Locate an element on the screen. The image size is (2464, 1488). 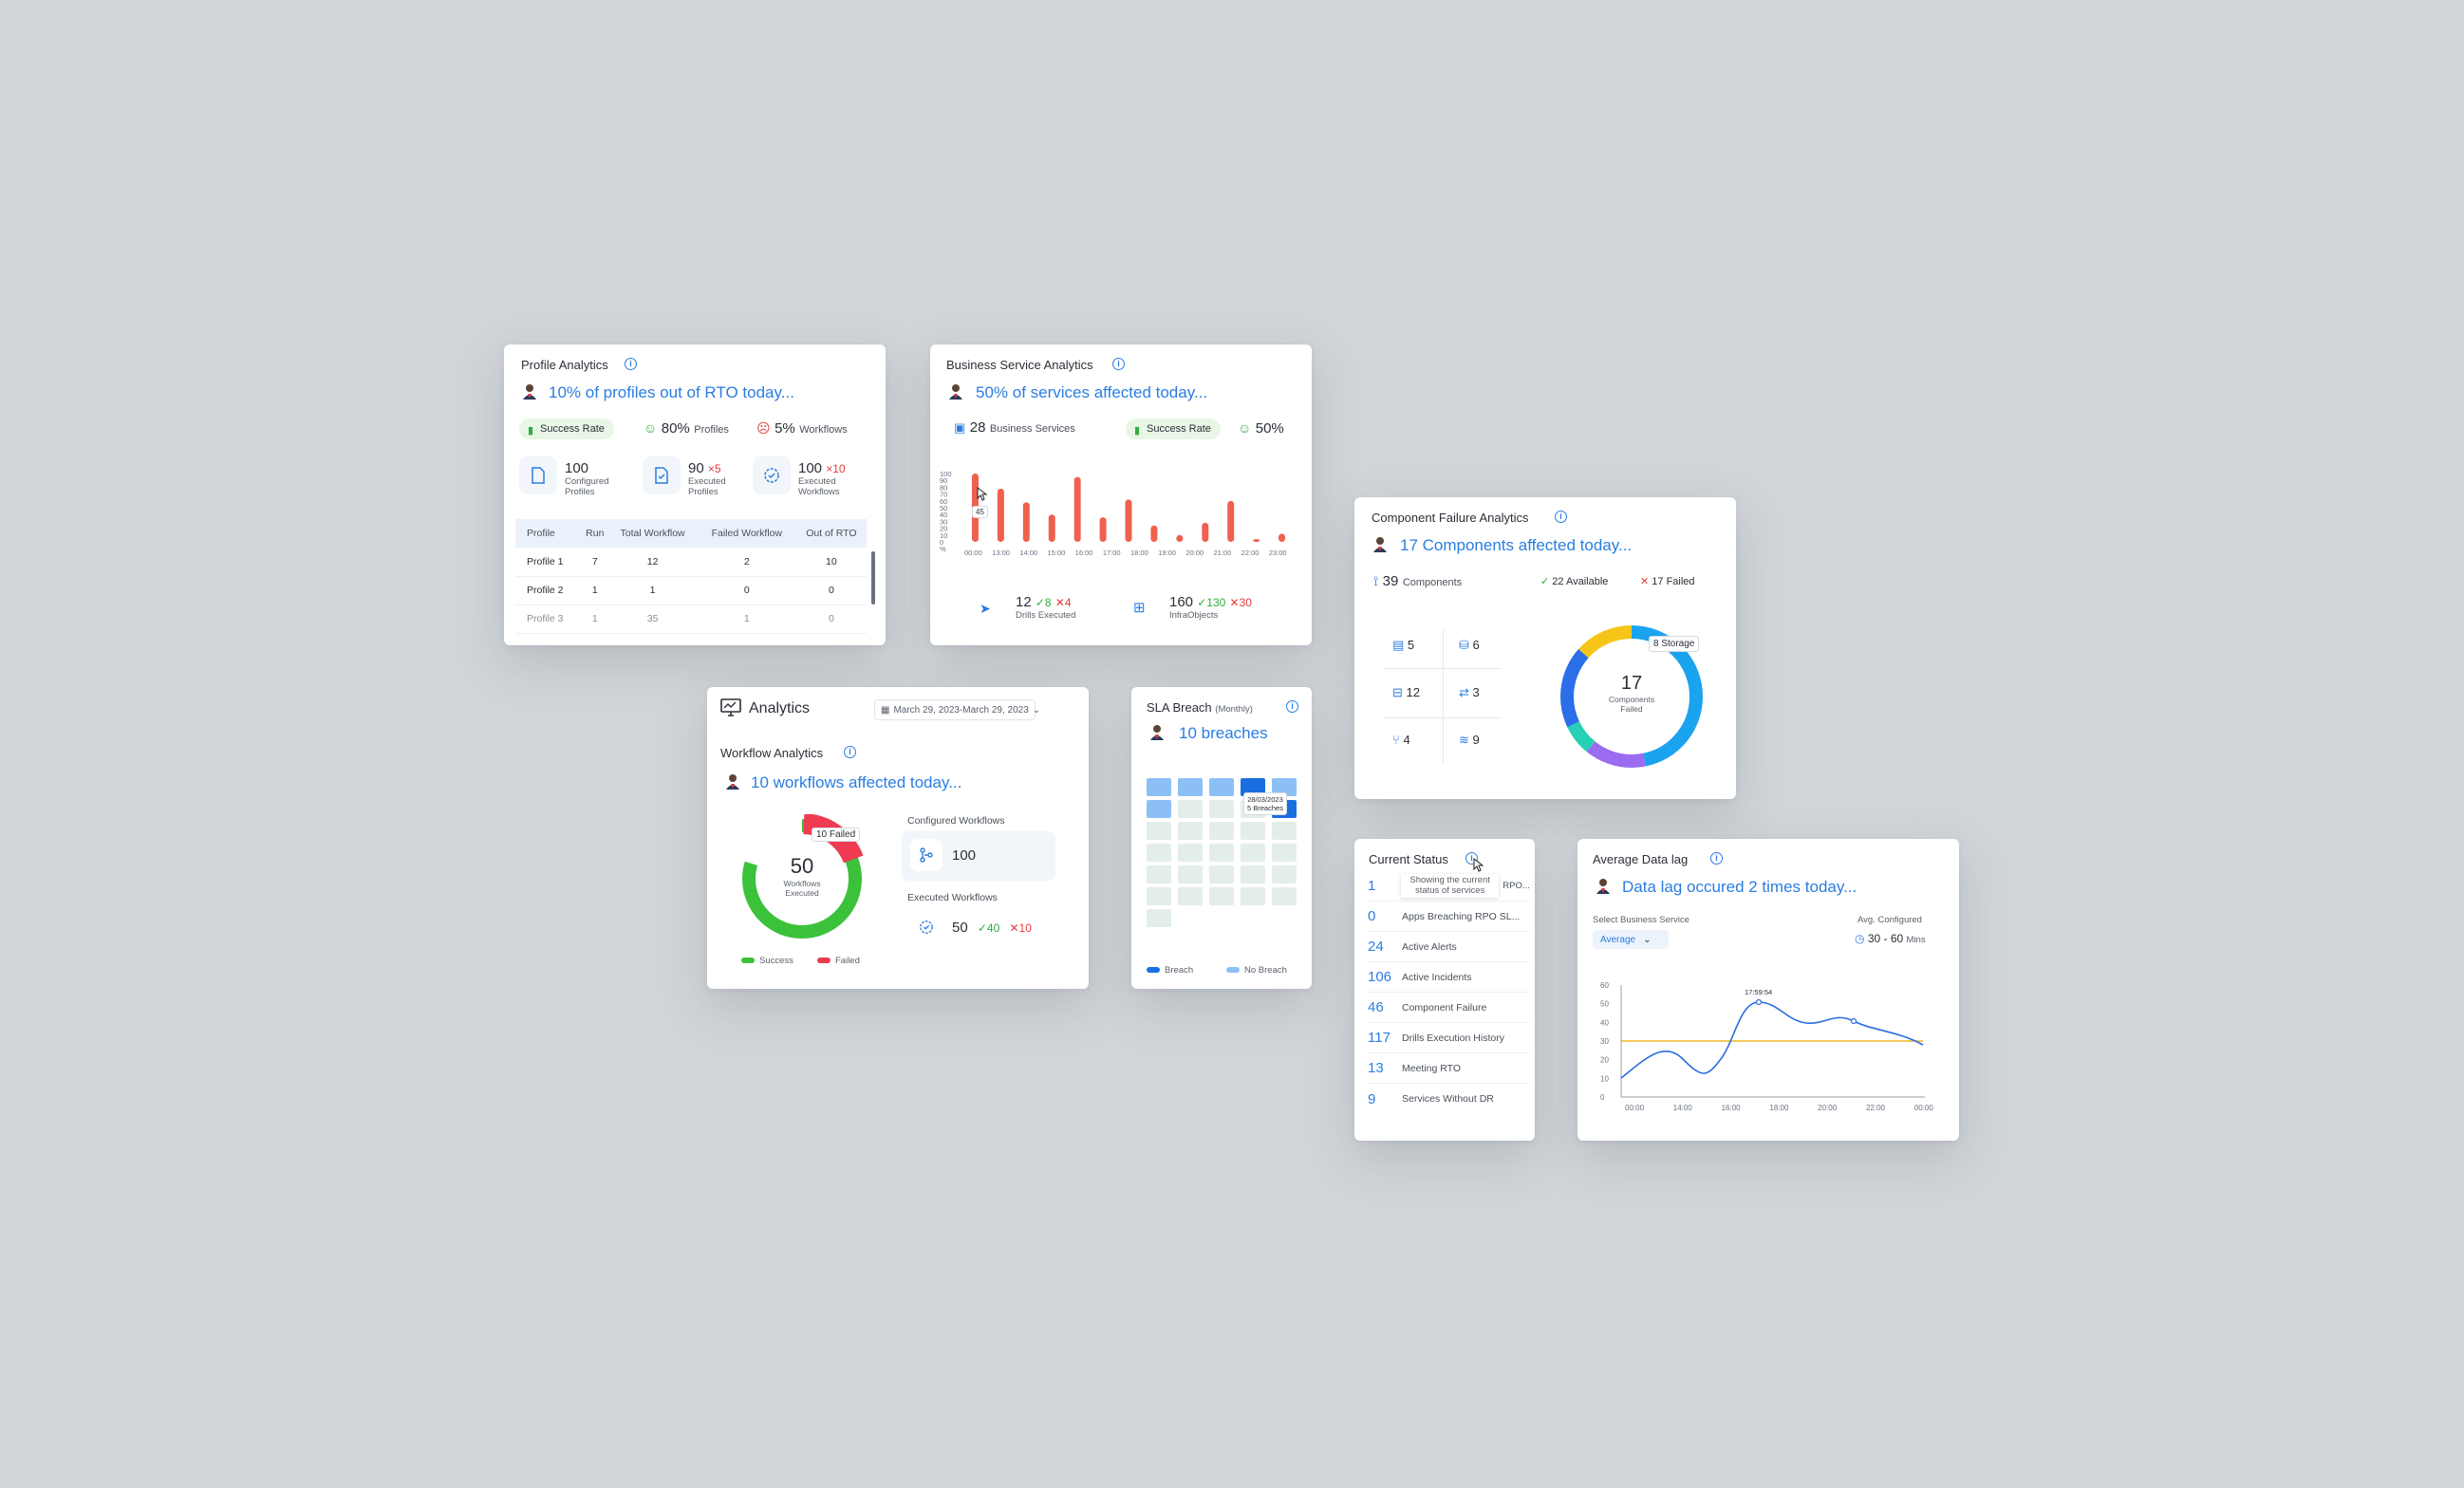
business-service-select: Average ⌄ is located at coordinates (1631, 939).